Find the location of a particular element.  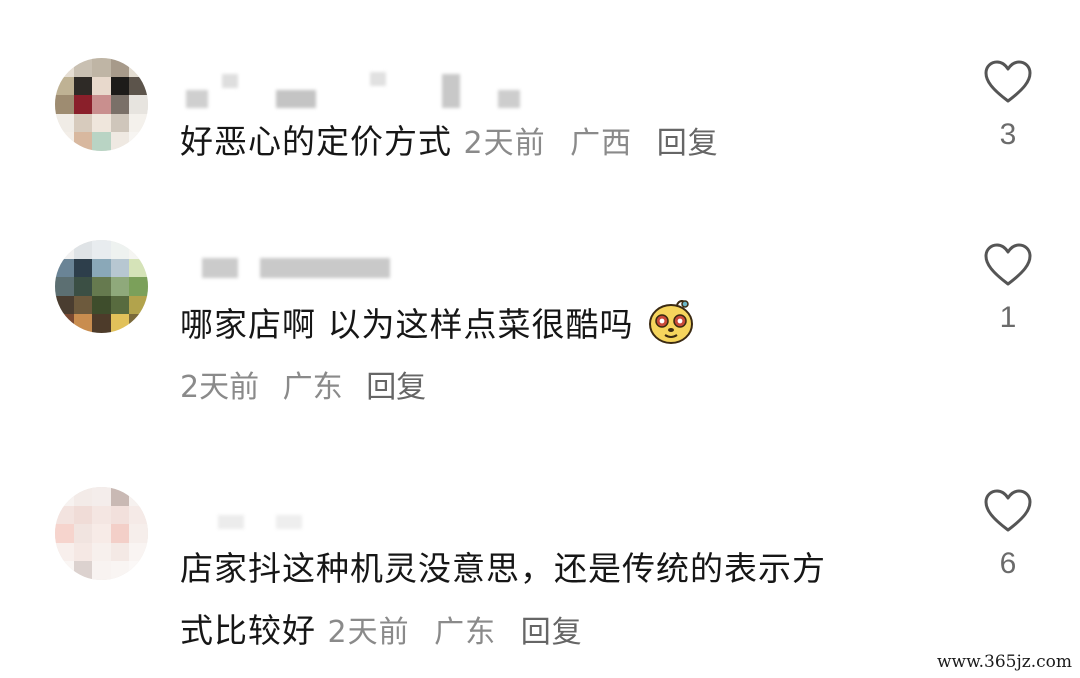

avatar is located at coordinates (101, 533).